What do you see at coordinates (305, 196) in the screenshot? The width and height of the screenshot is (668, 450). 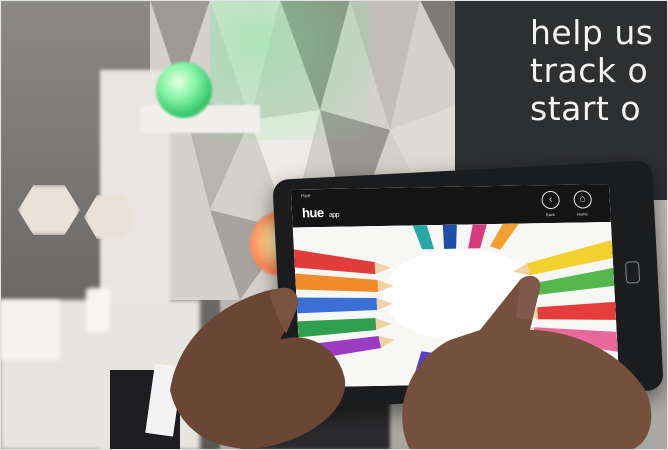 I see `app-tiny-title: Hue` at bounding box center [305, 196].